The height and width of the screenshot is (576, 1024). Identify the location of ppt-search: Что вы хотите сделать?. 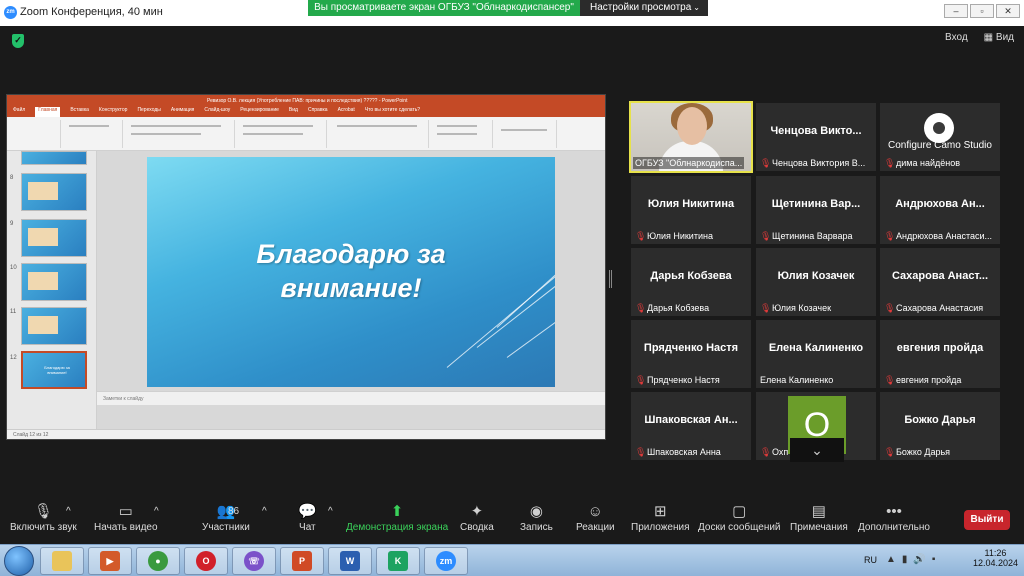
(392, 112).